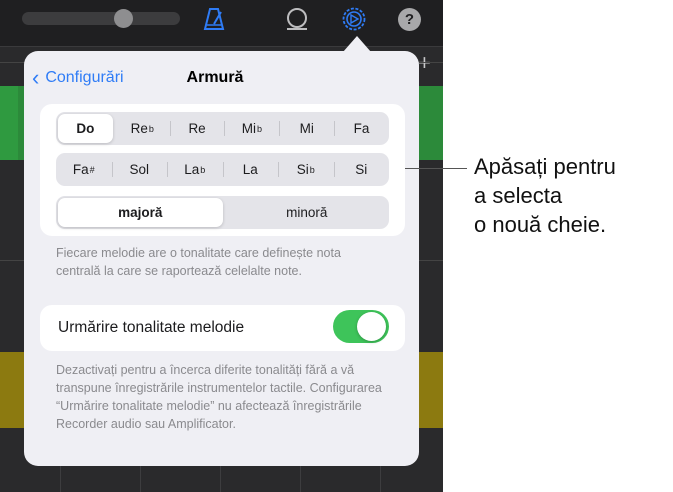  I want to click on key-root-label: Do, so click(85, 128).